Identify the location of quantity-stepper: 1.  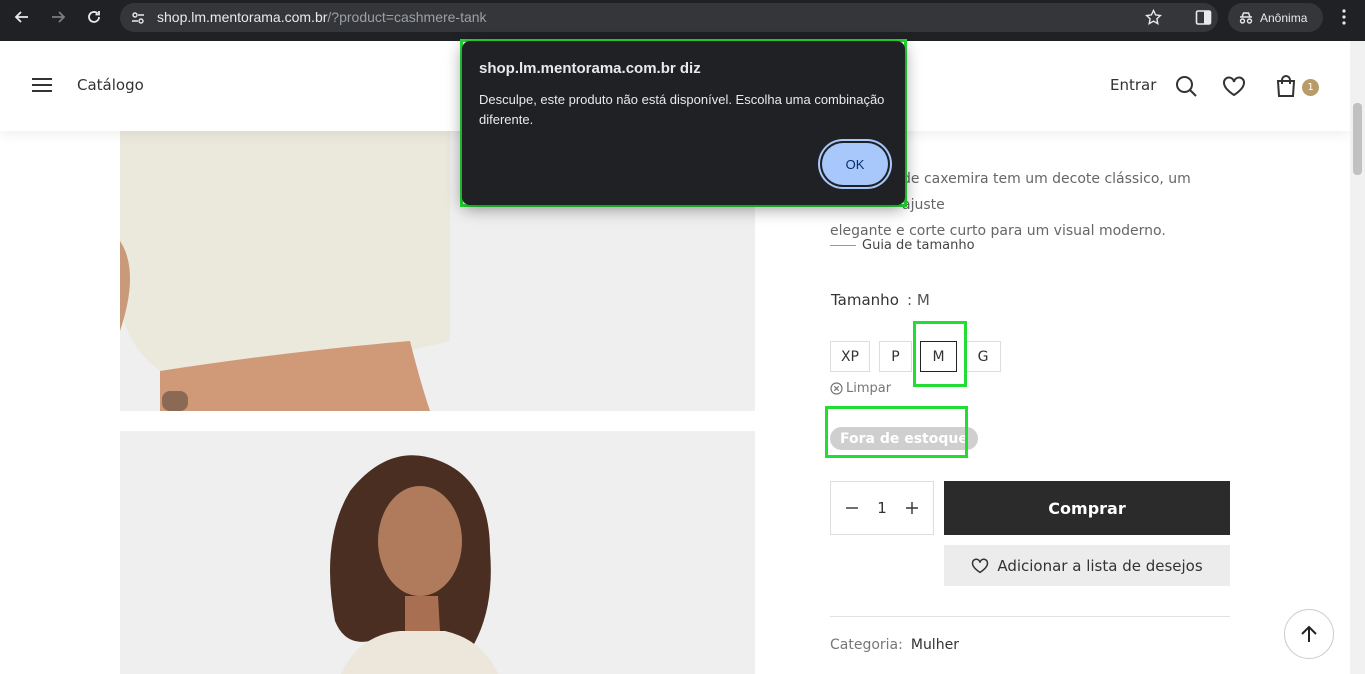
(882, 508).